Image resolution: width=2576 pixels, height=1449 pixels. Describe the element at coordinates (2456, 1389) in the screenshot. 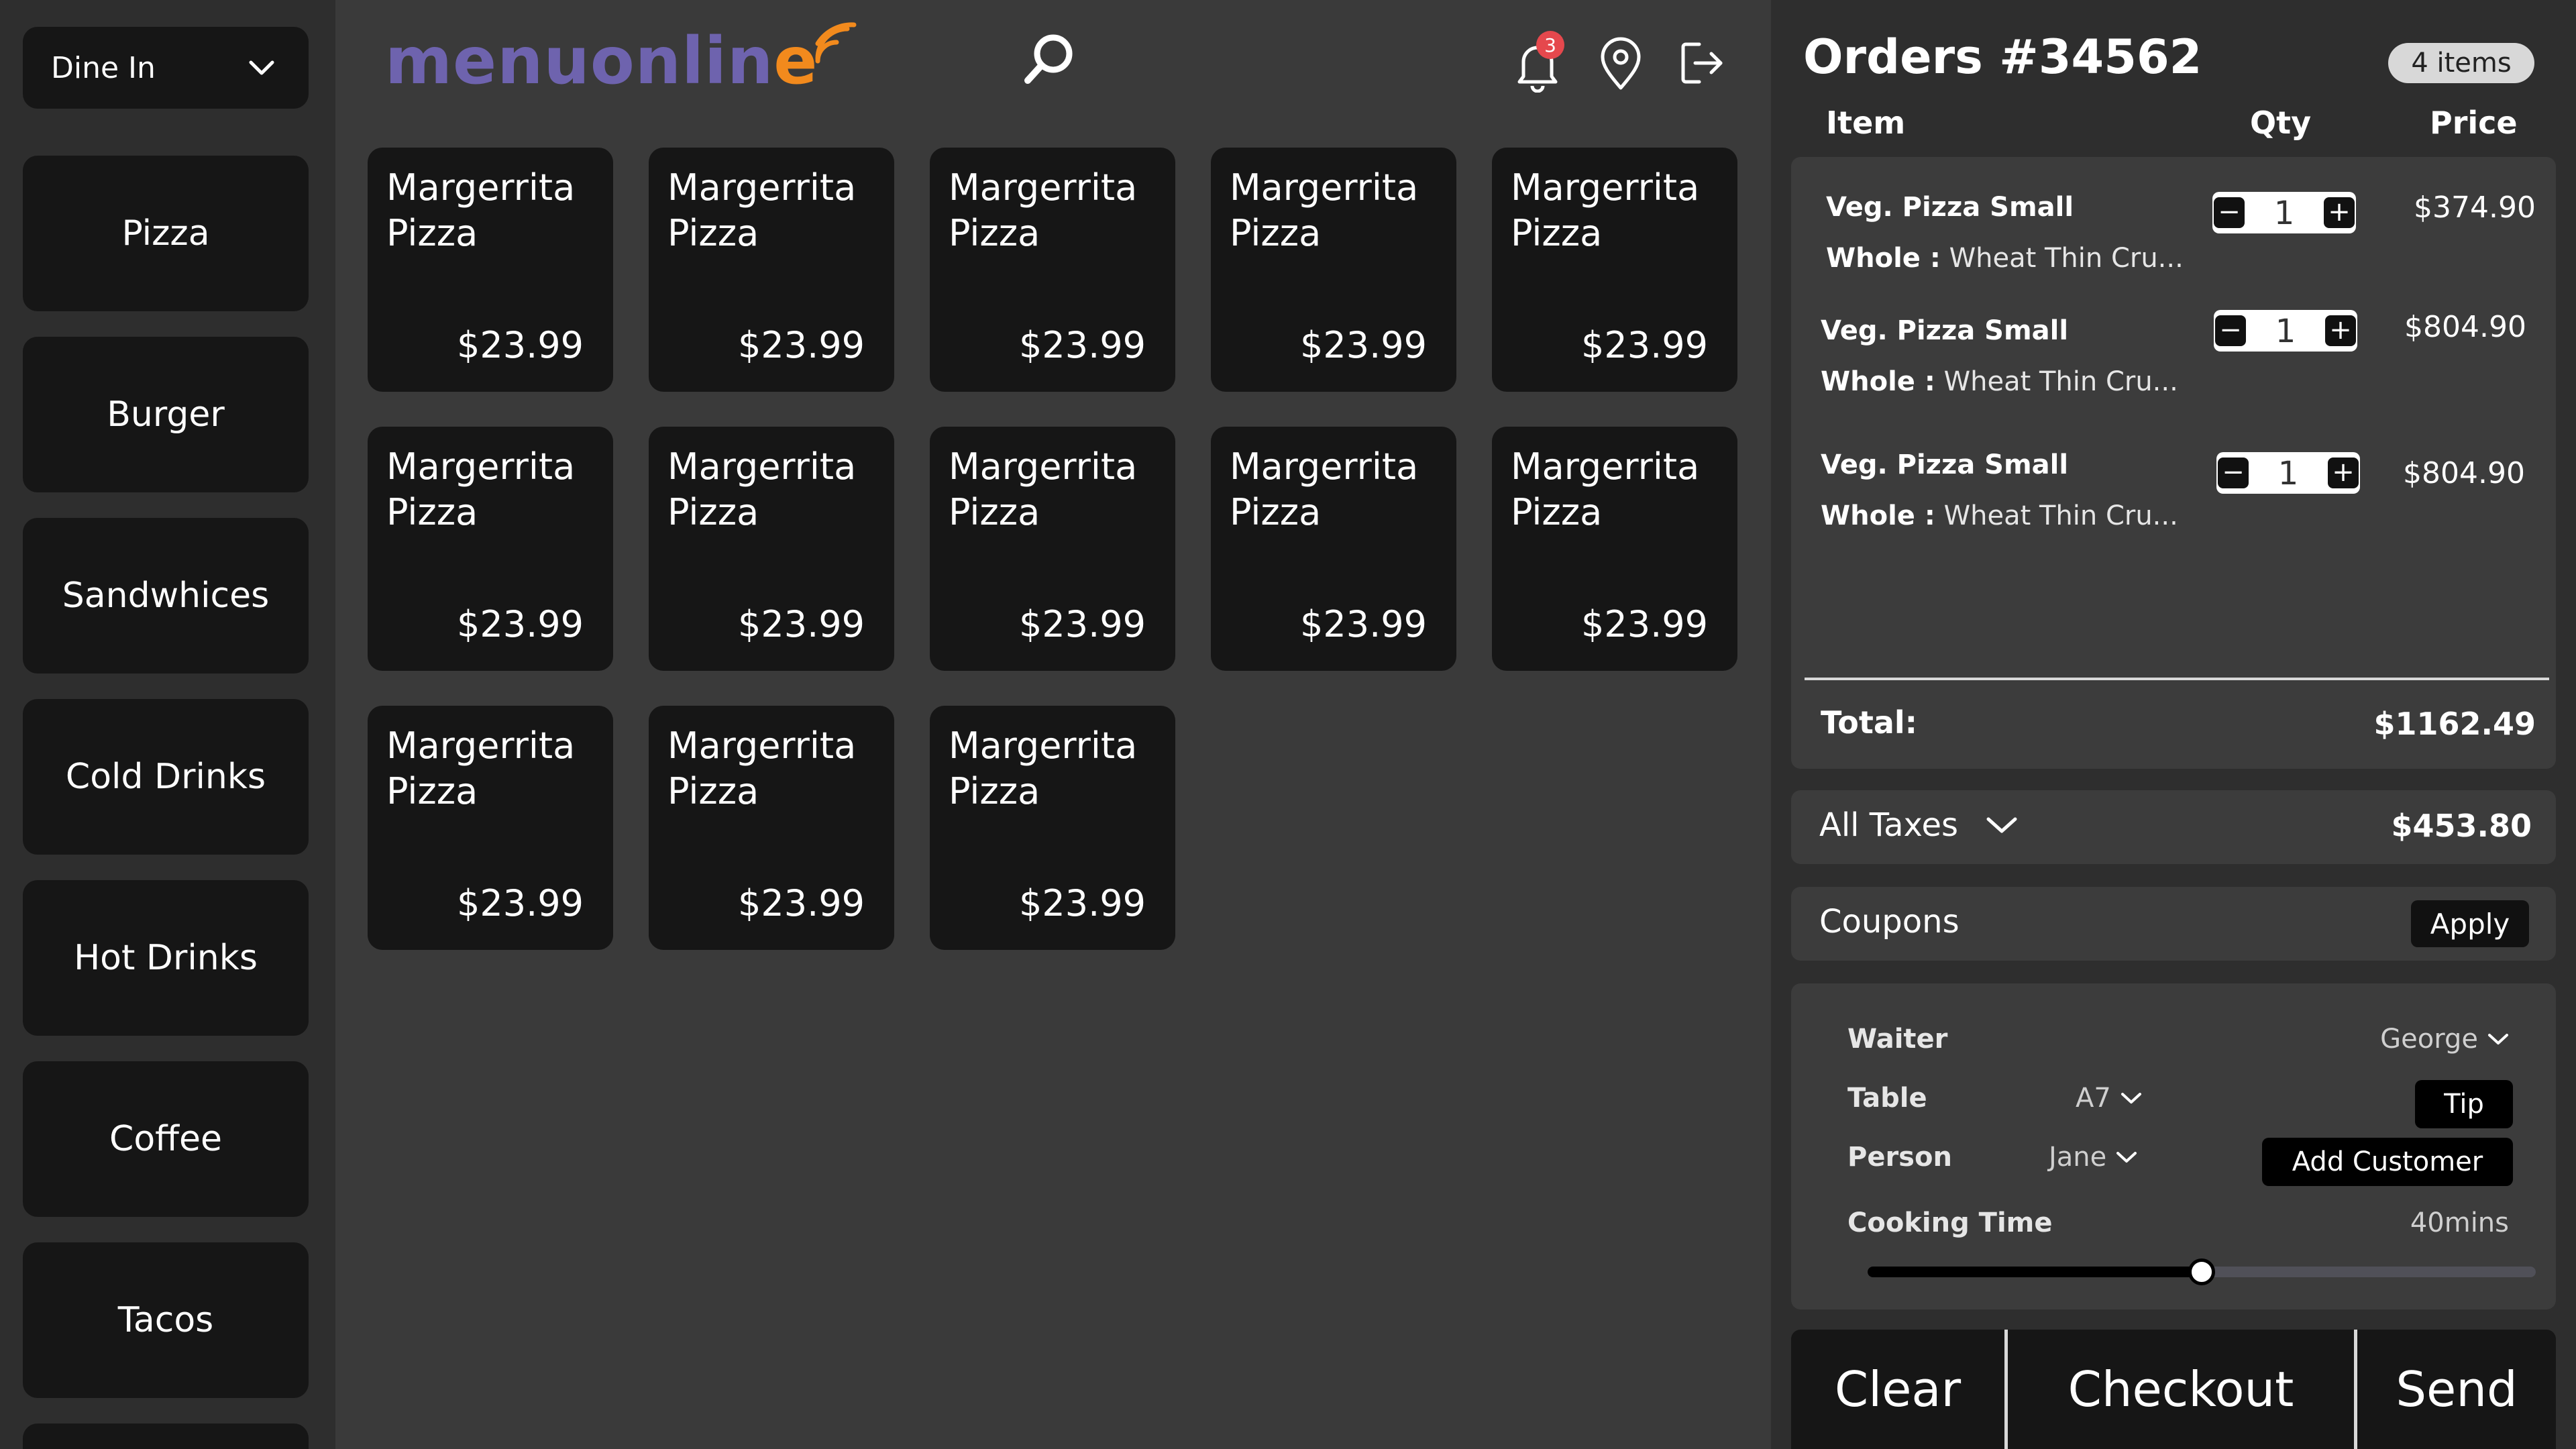

I see `send-button: Send` at that location.